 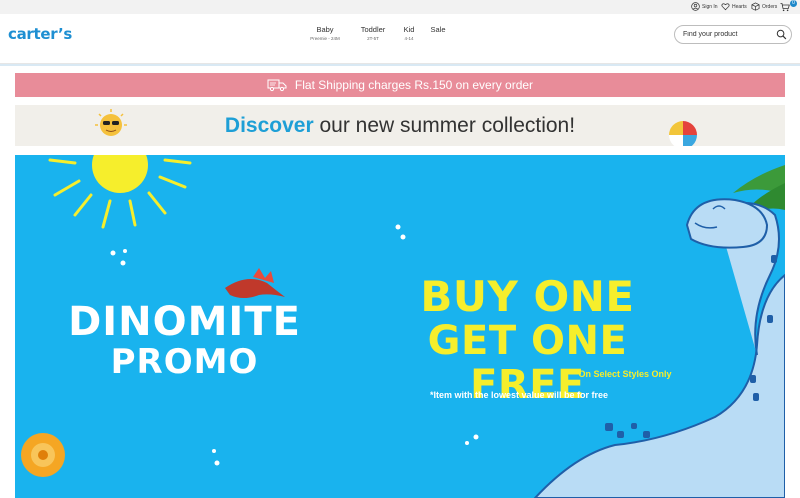 I want to click on orders-link: Orders, so click(x=764, y=6).